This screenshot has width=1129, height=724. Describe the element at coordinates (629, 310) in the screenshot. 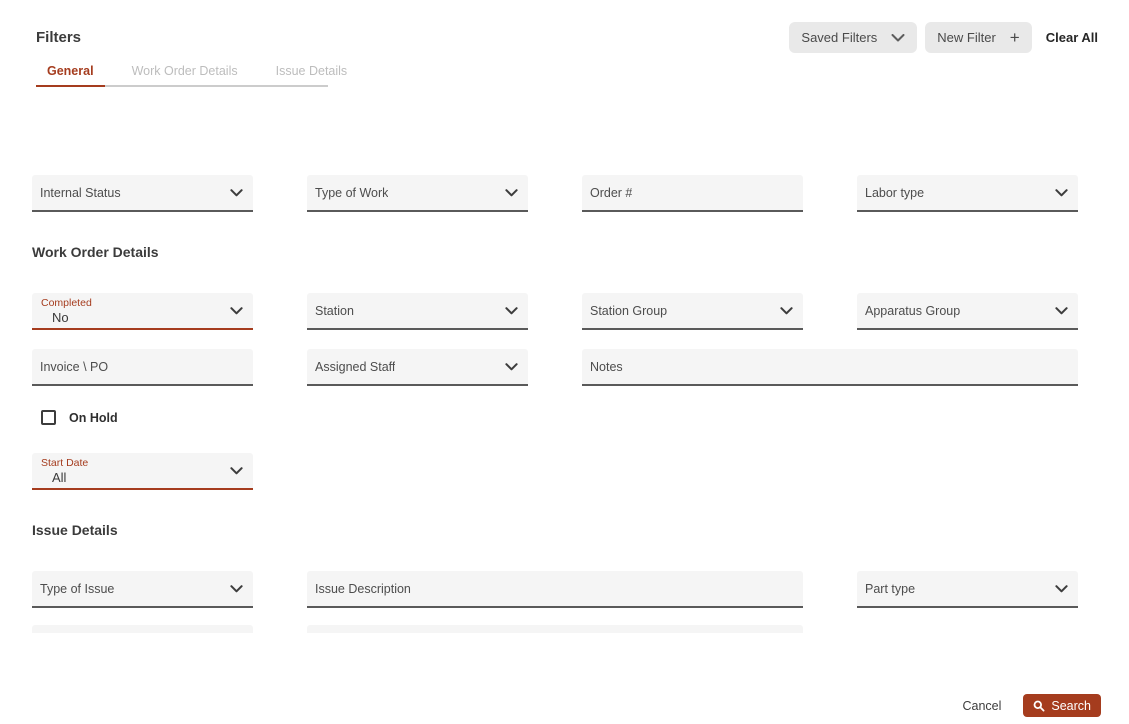

I see `station-group-label: Station Group` at that location.